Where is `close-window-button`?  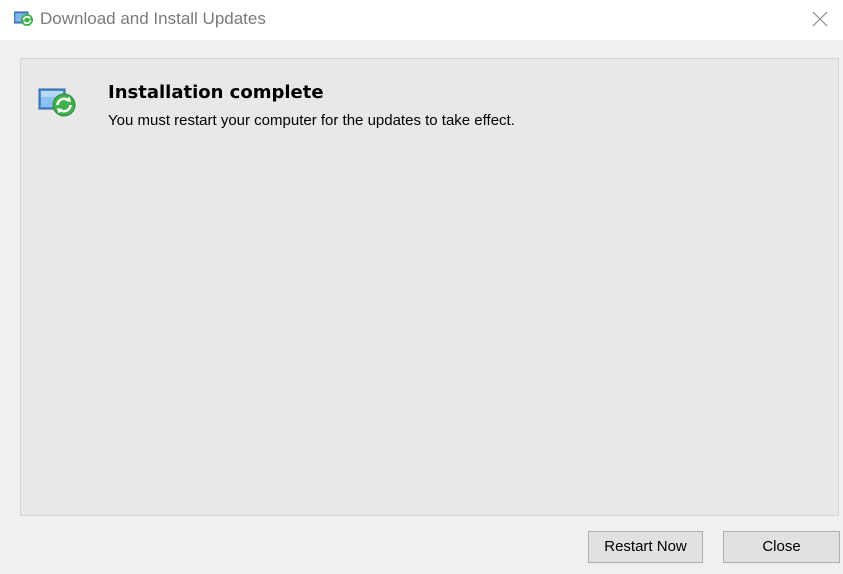
close-window-button is located at coordinates (820, 19).